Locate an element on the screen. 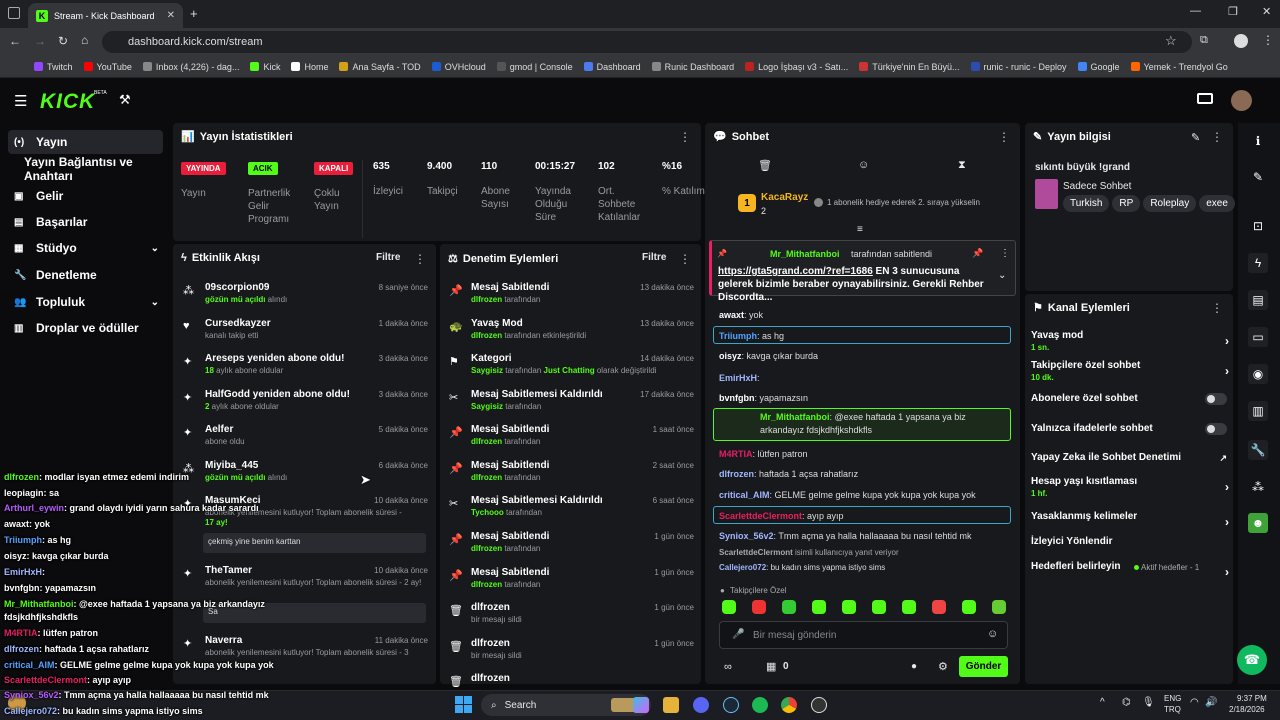  discord-icon is located at coordinates (701, 705).